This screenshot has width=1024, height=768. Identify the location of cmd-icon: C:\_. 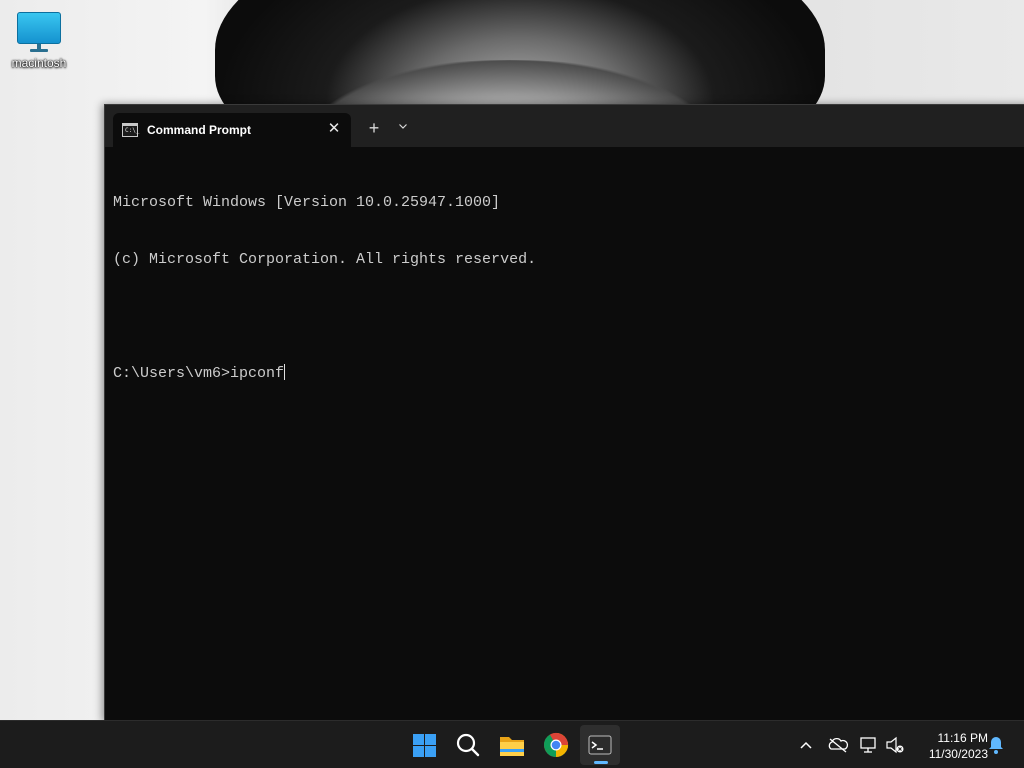
(130, 130).